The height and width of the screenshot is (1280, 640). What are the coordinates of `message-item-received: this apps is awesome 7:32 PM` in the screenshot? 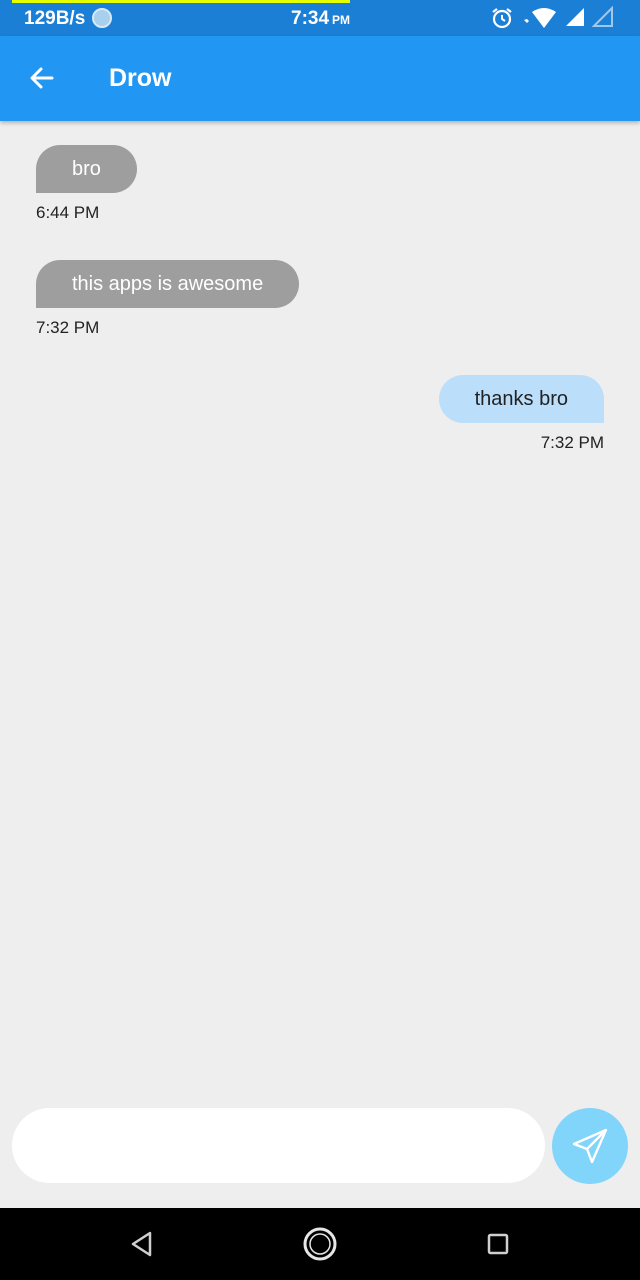 It's located at (168, 299).